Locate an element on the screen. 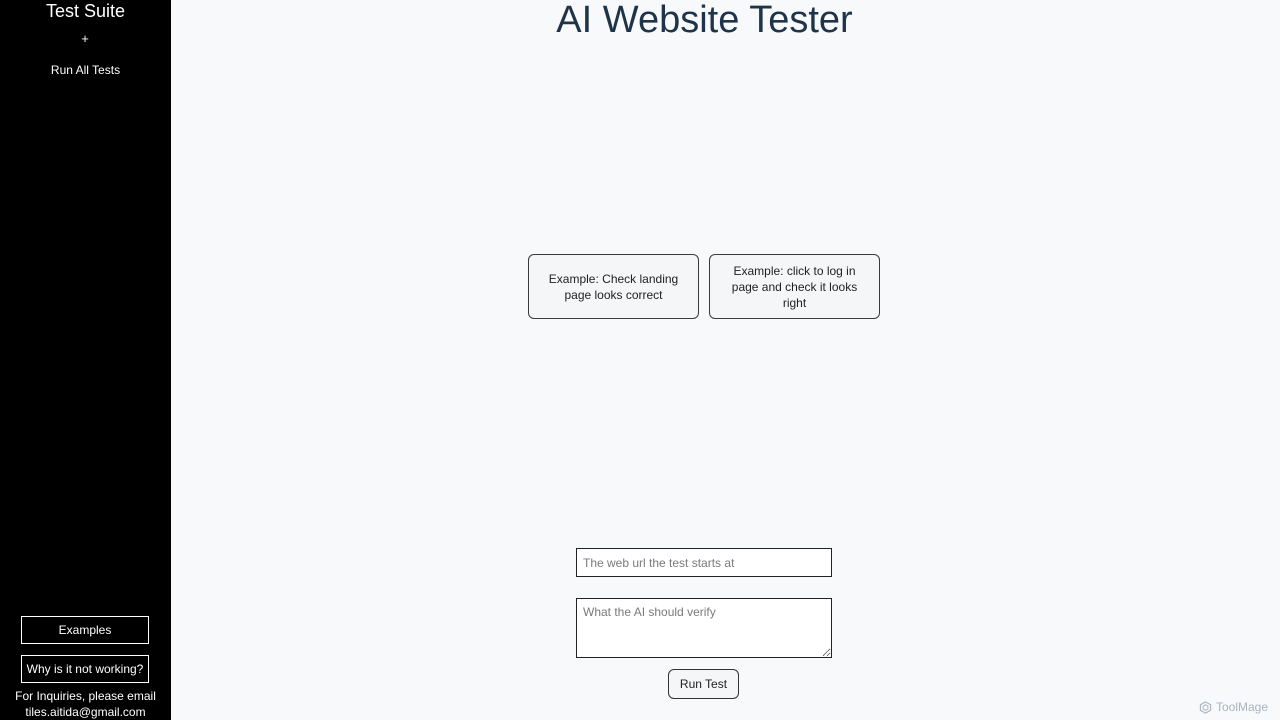 This screenshot has height=720, width=1280. add-test-button: + is located at coordinates (85, 39).